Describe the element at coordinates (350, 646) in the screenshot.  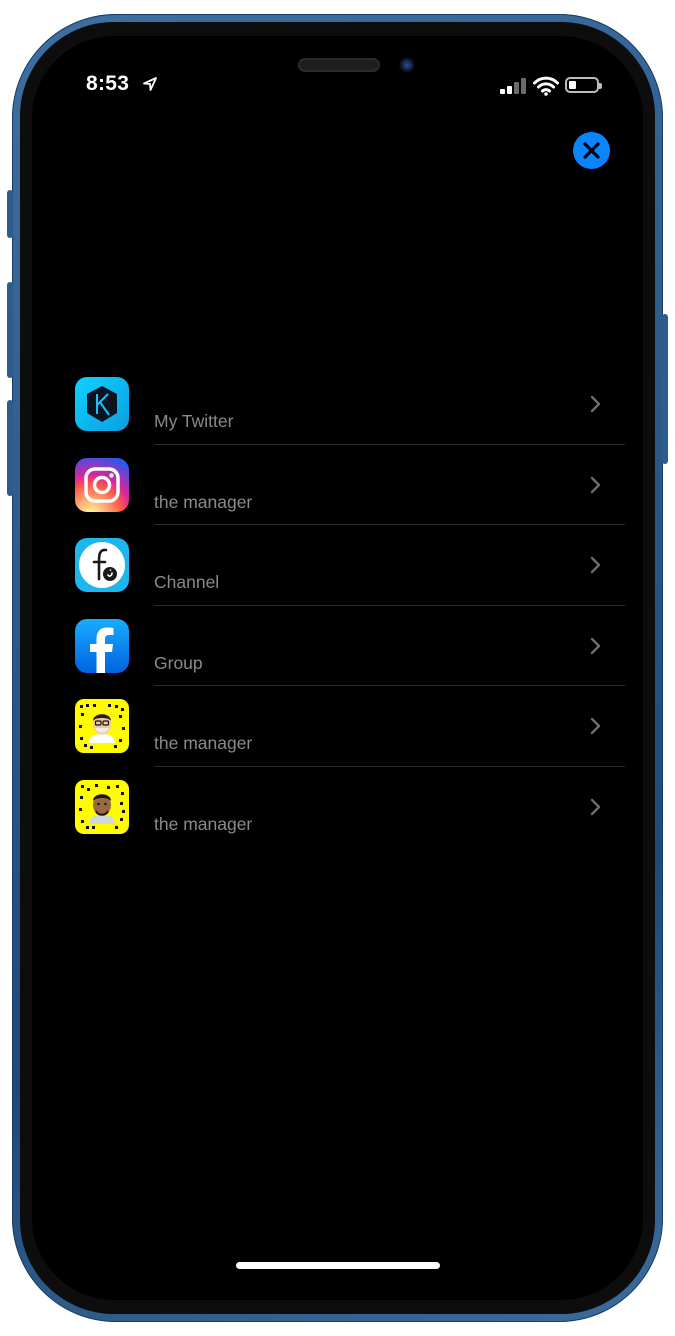
I see `list-item: ferkaribokurd Group` at that location.